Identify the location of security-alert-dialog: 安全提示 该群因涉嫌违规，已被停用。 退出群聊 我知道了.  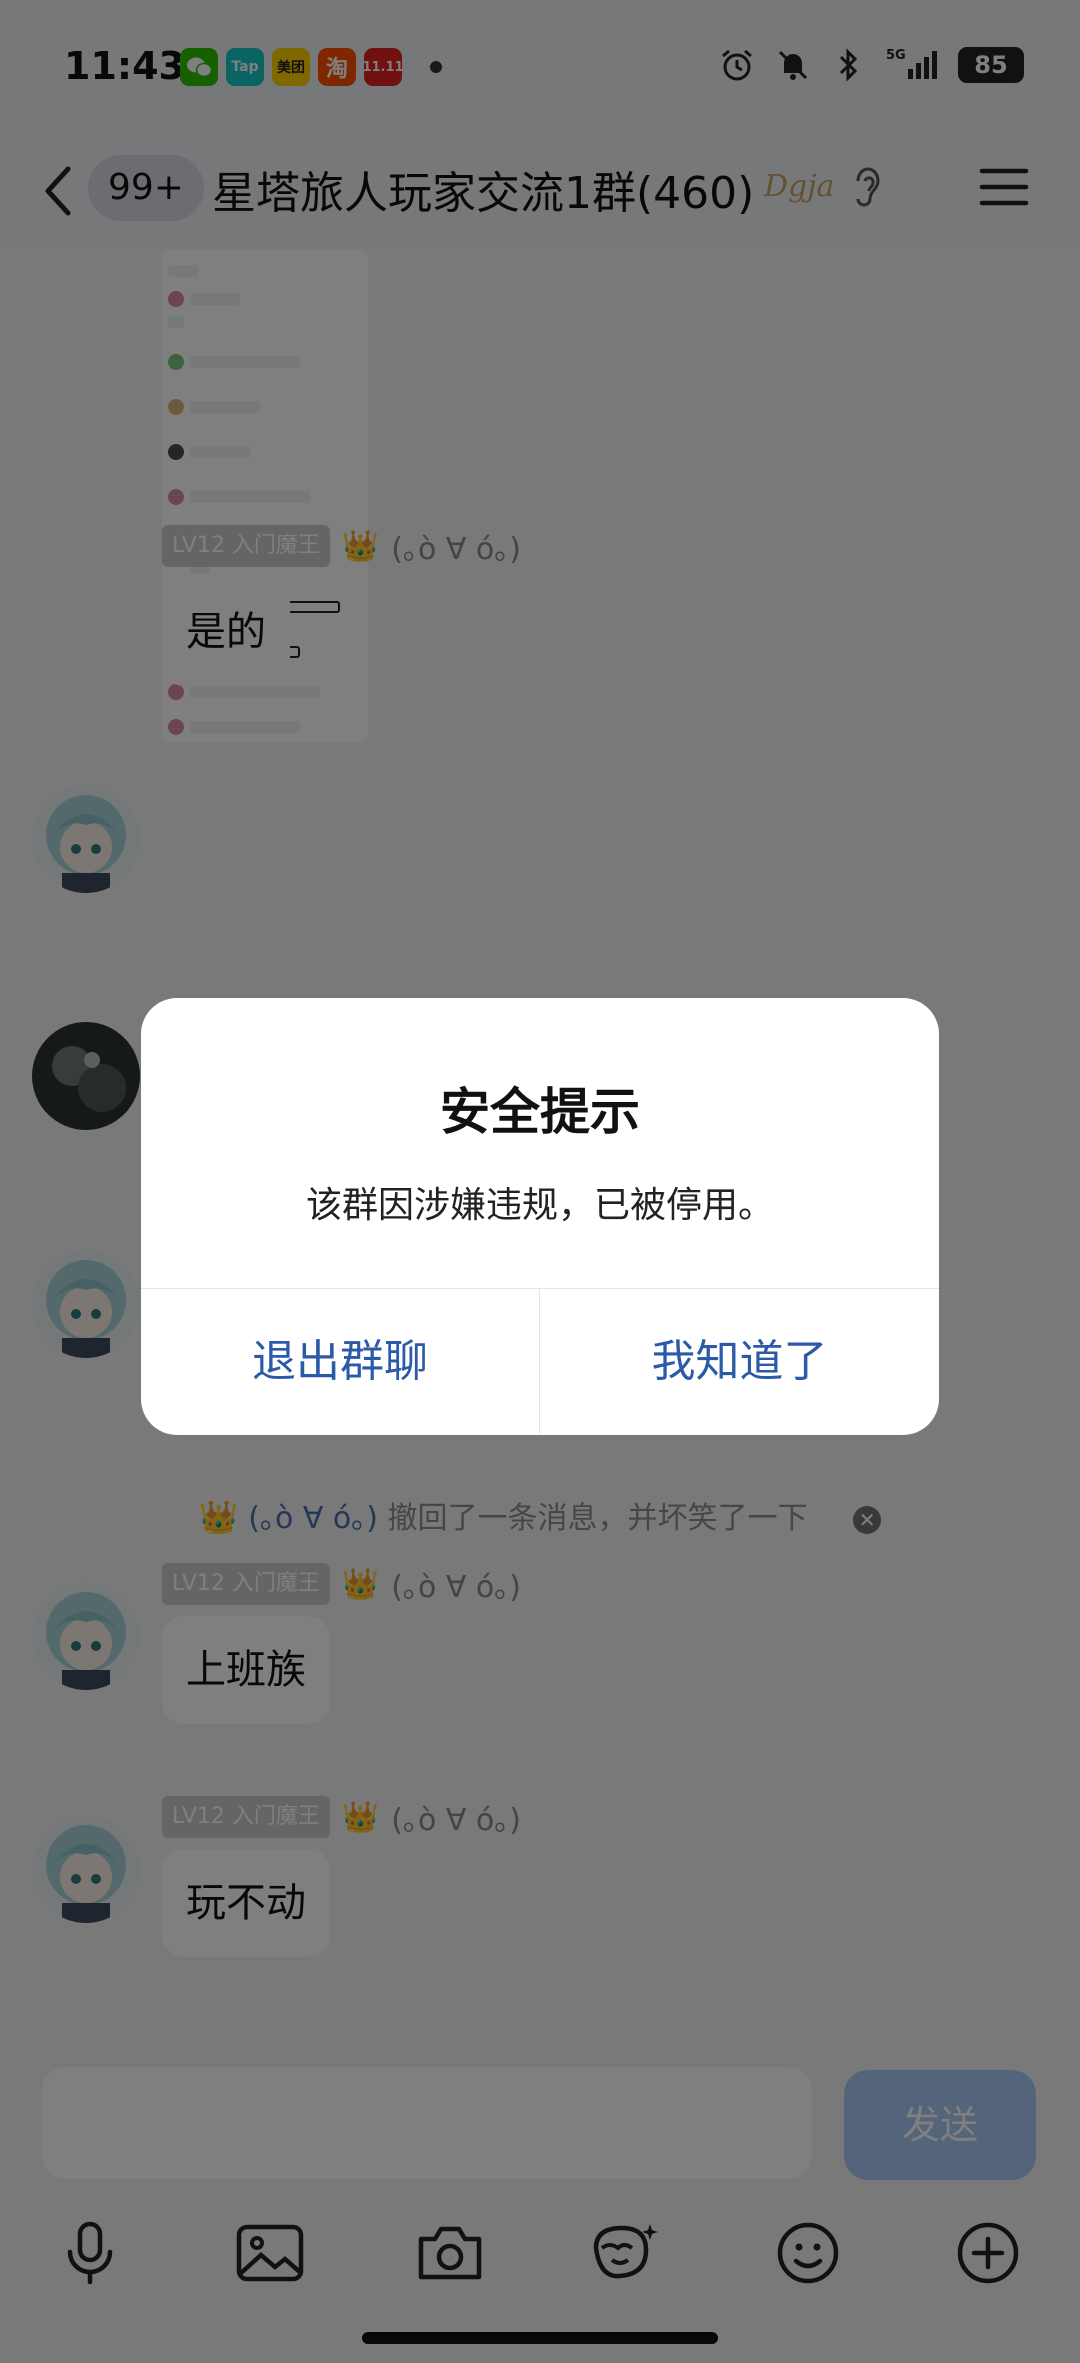
(540, 1216).